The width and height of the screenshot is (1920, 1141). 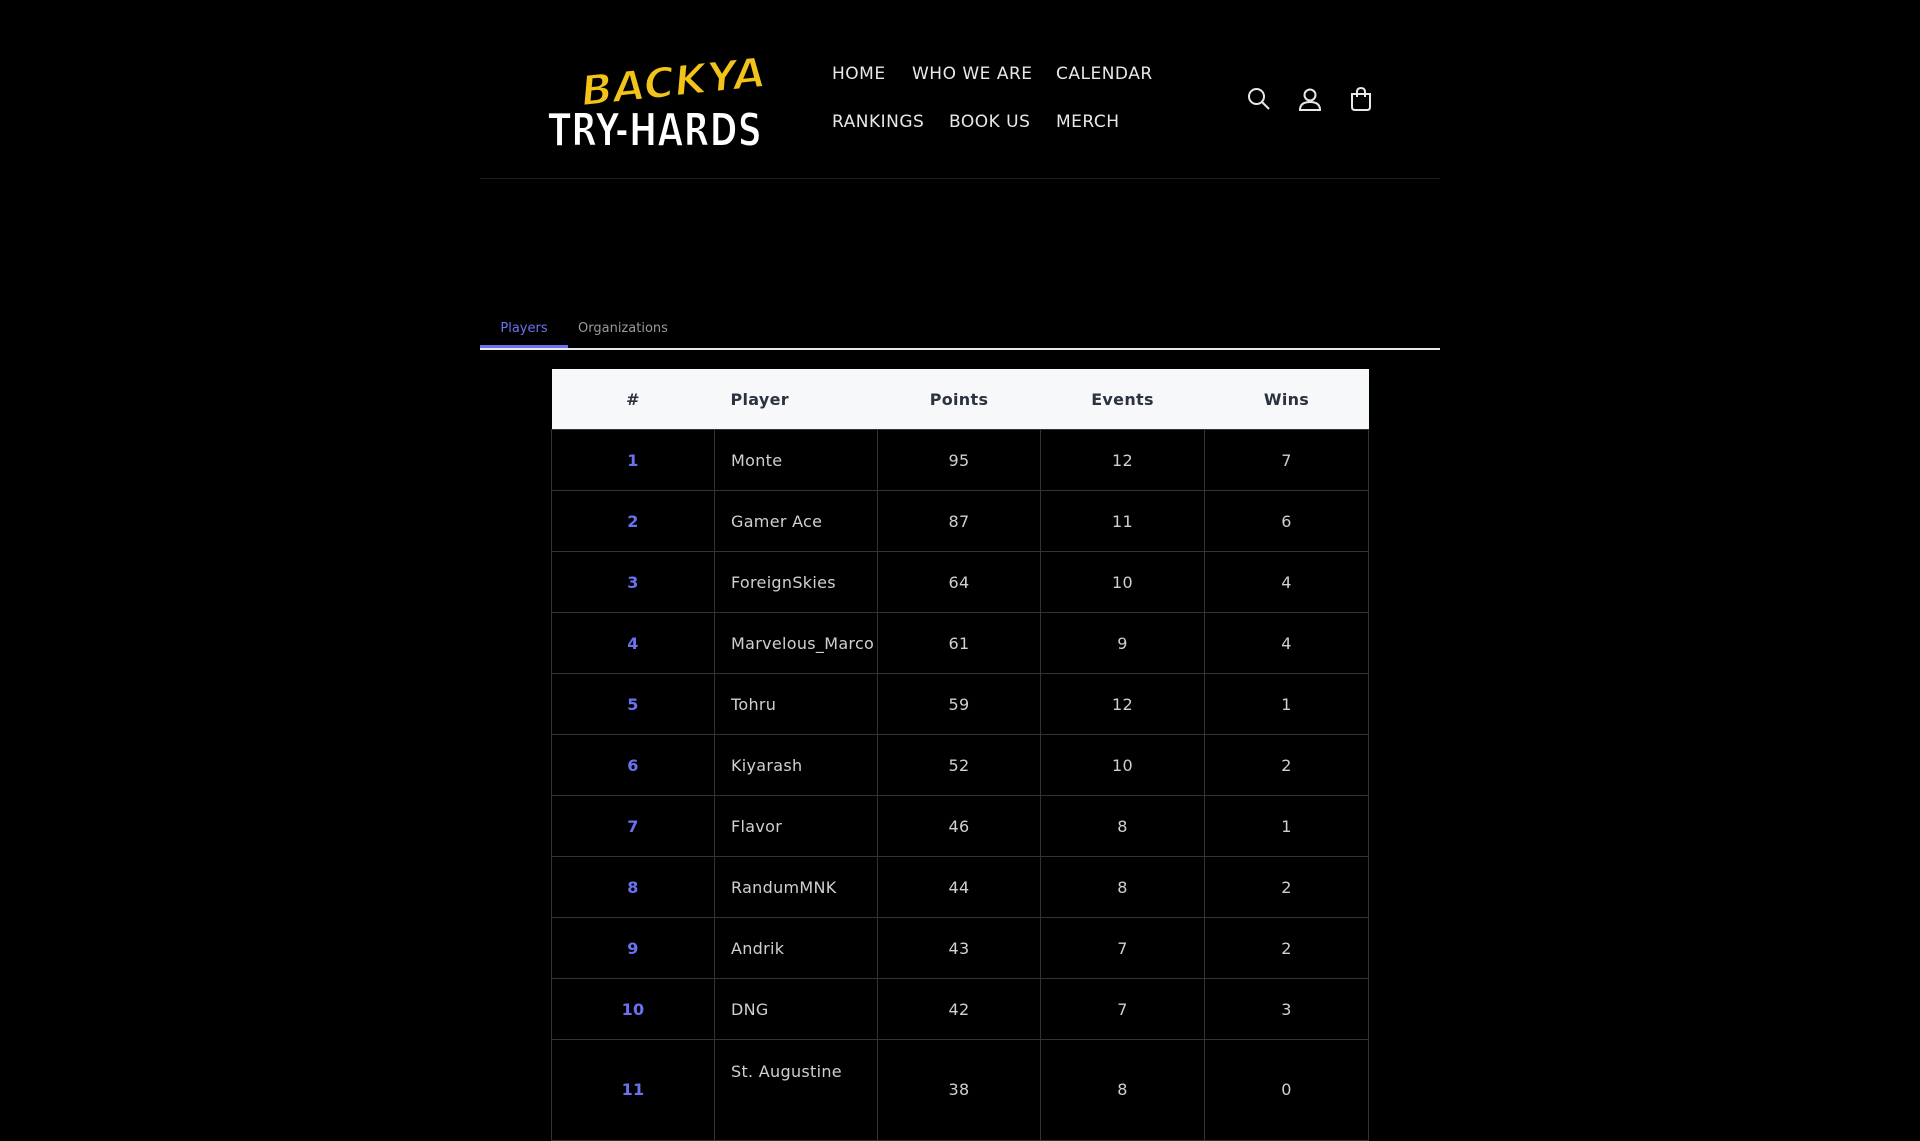 I want to click on rank-cell: 6, so click(x=633, y=765).